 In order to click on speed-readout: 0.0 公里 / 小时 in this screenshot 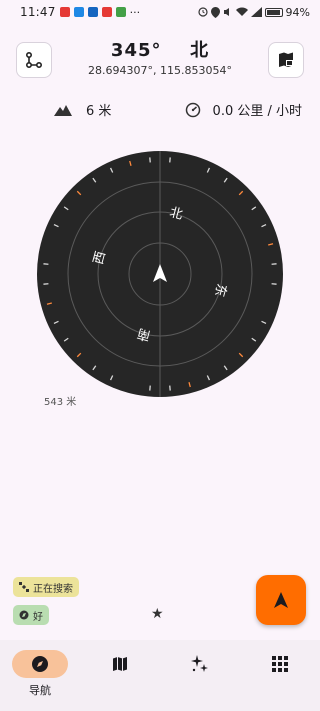, I will do `click(243, 109)`.